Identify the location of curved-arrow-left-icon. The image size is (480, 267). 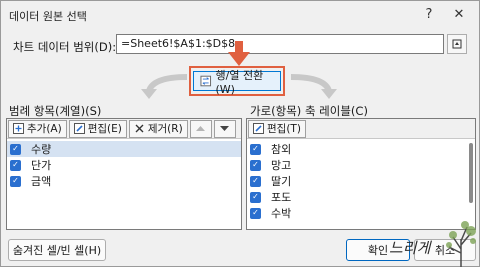
(164, 86).